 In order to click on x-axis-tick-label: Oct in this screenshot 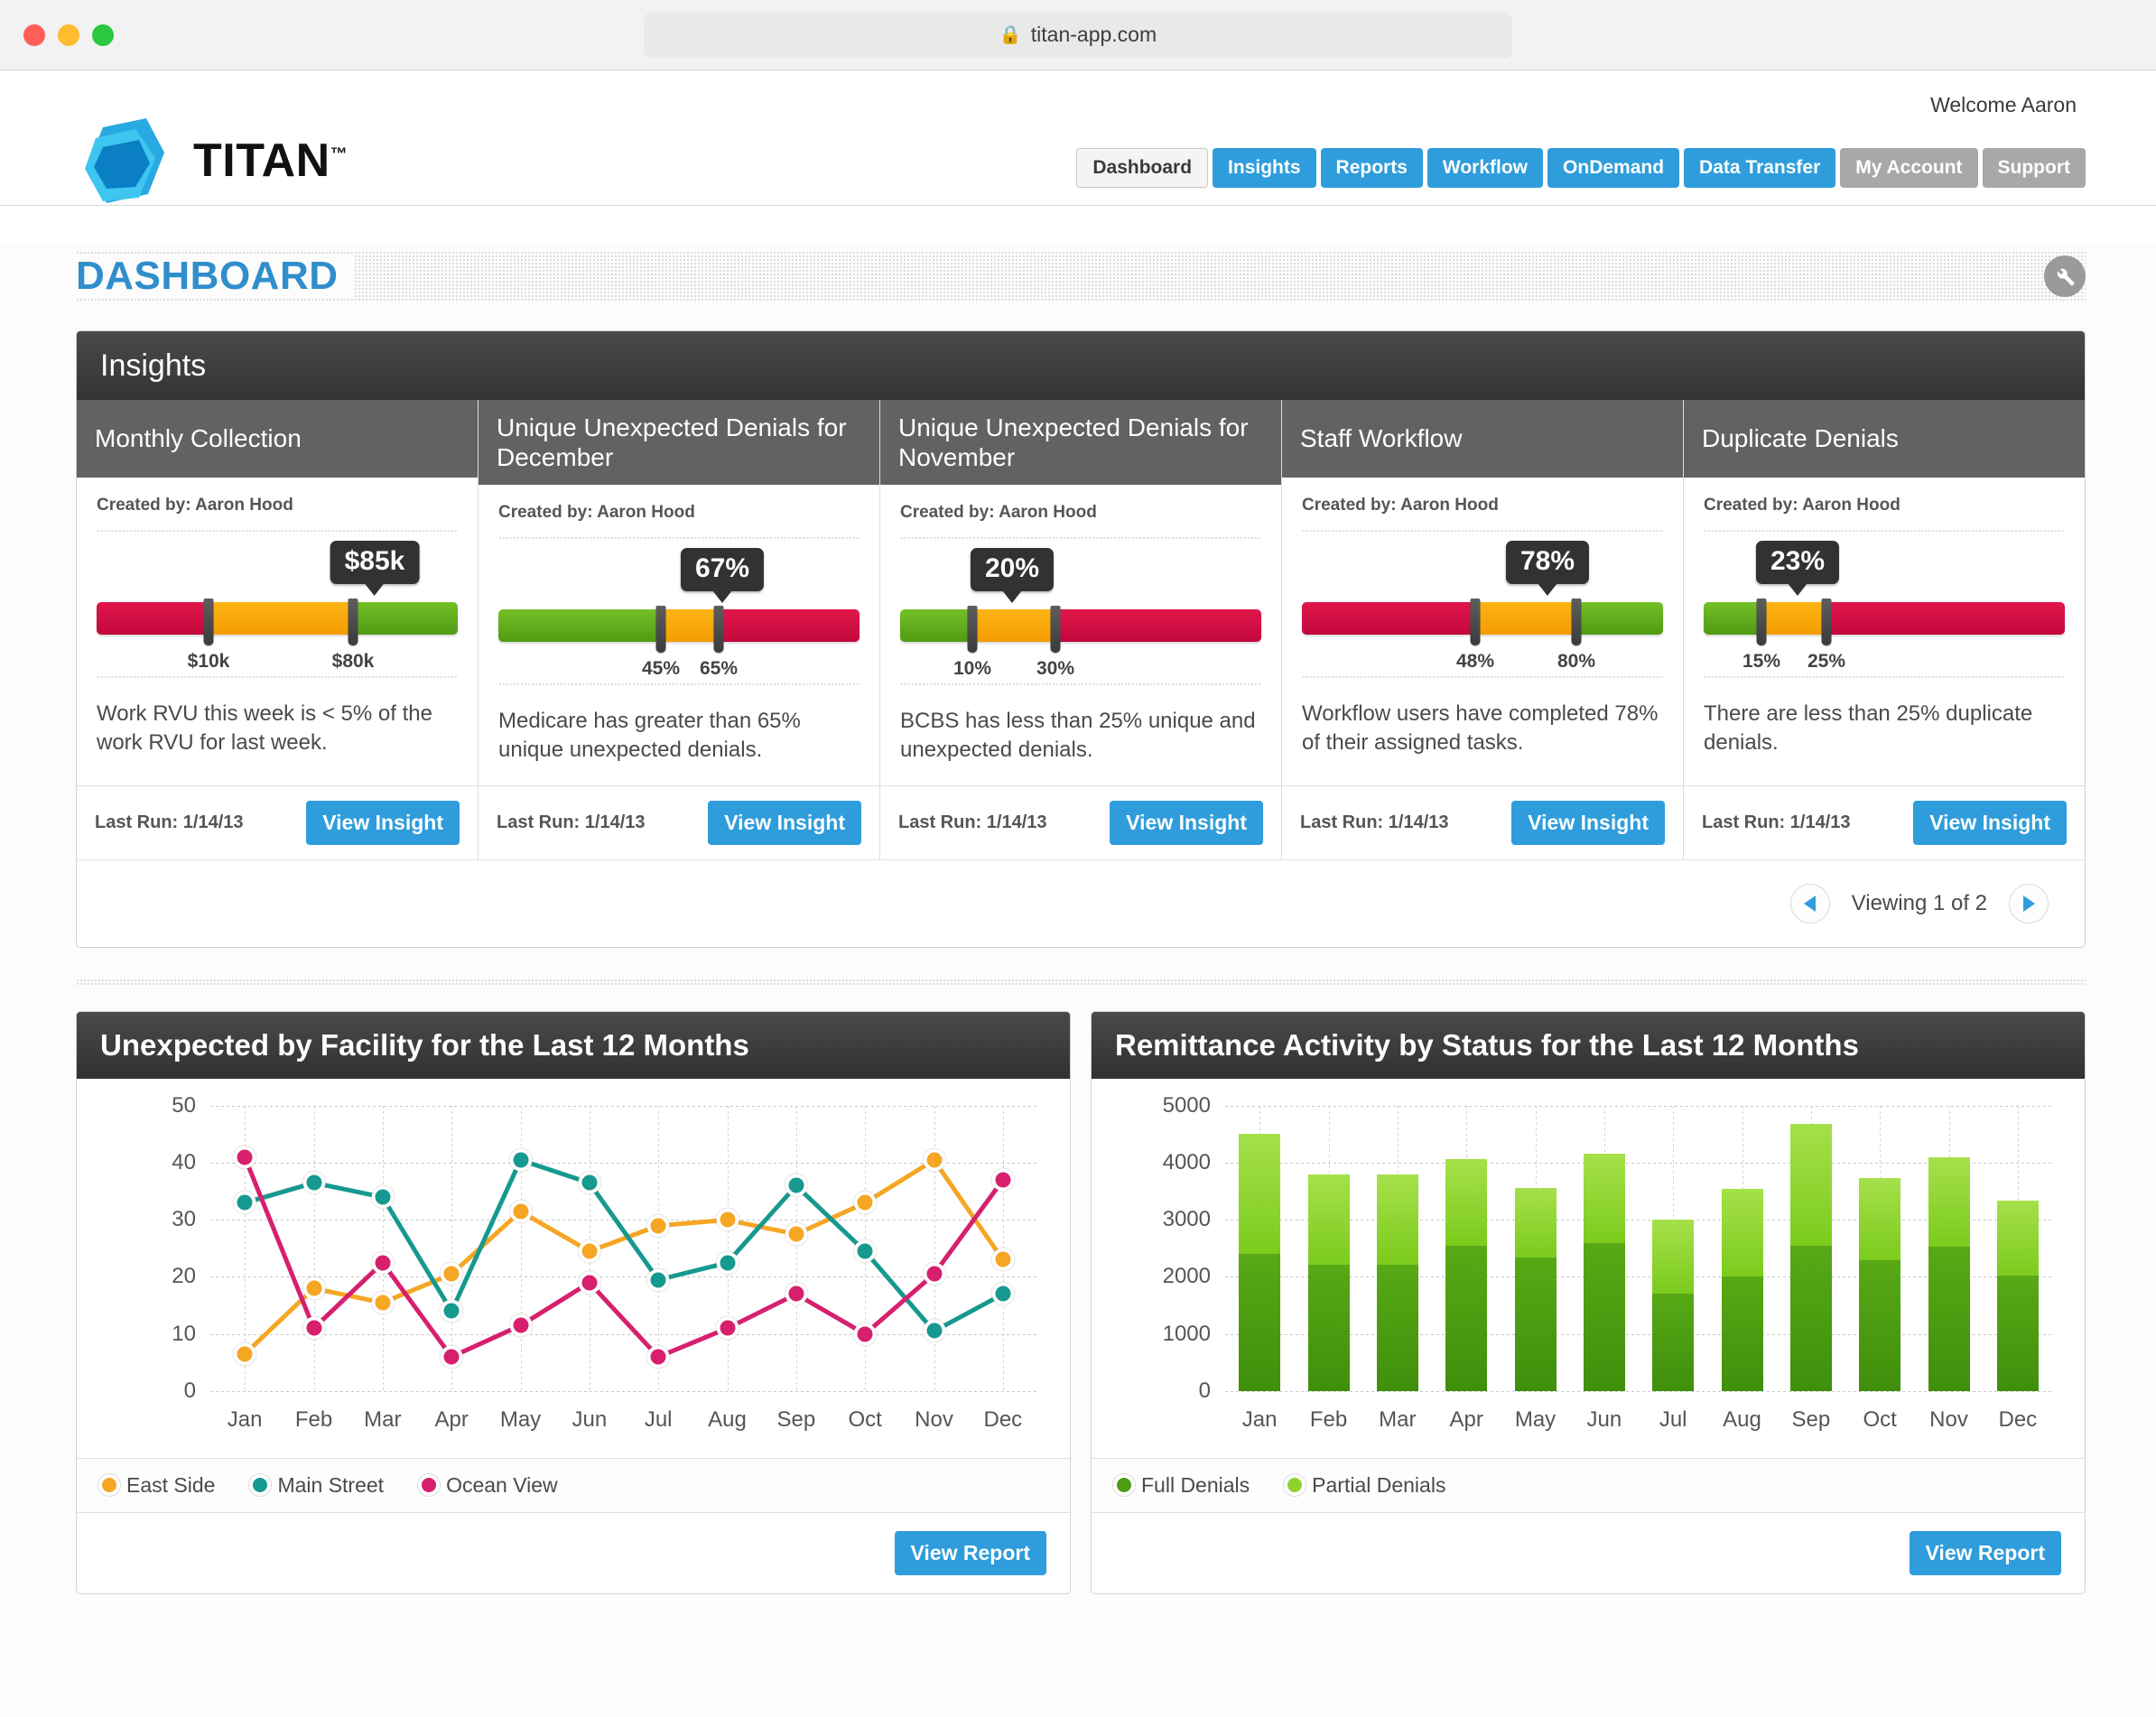, I will do `click(865, 1419)`.